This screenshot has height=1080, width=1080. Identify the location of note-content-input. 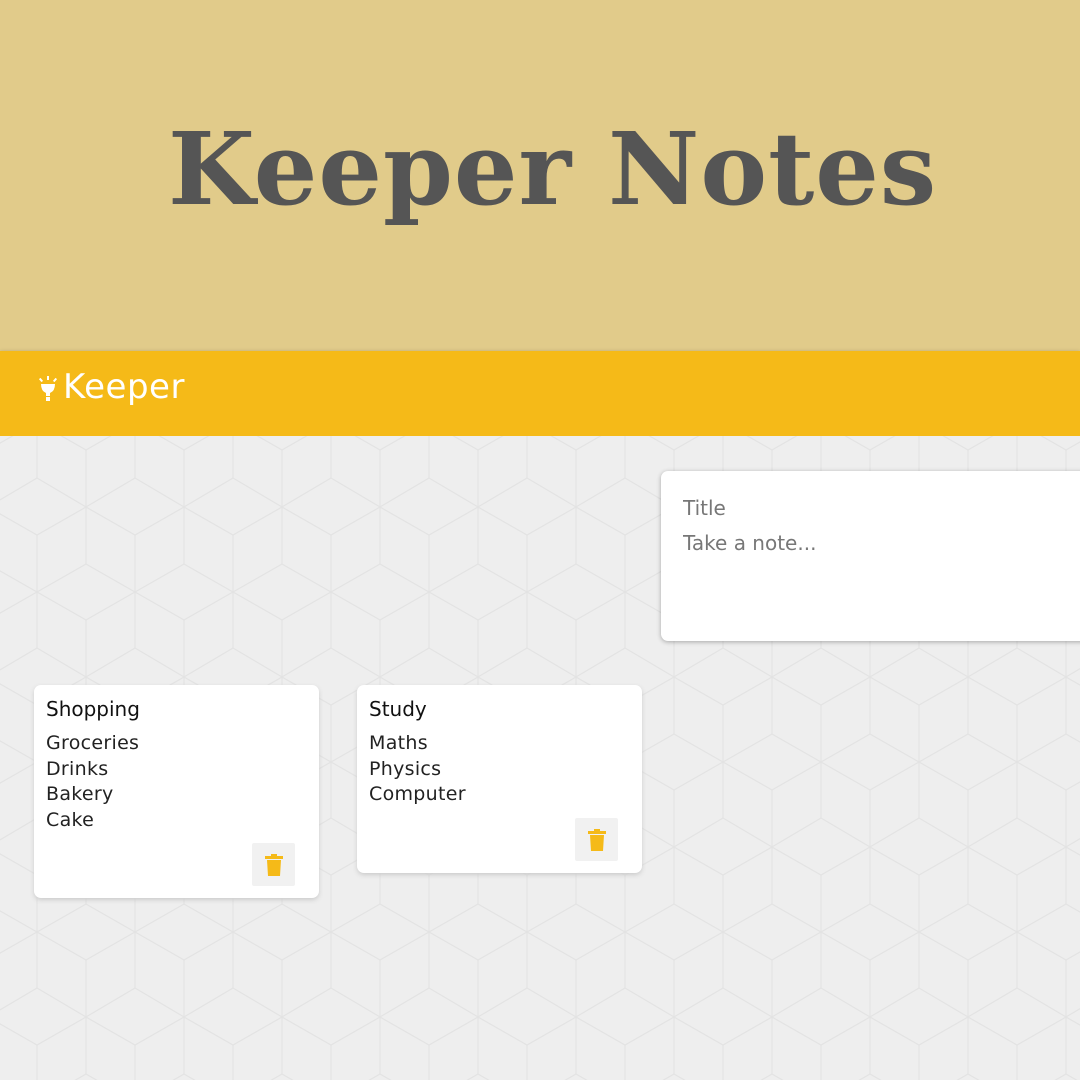
(873, 576).